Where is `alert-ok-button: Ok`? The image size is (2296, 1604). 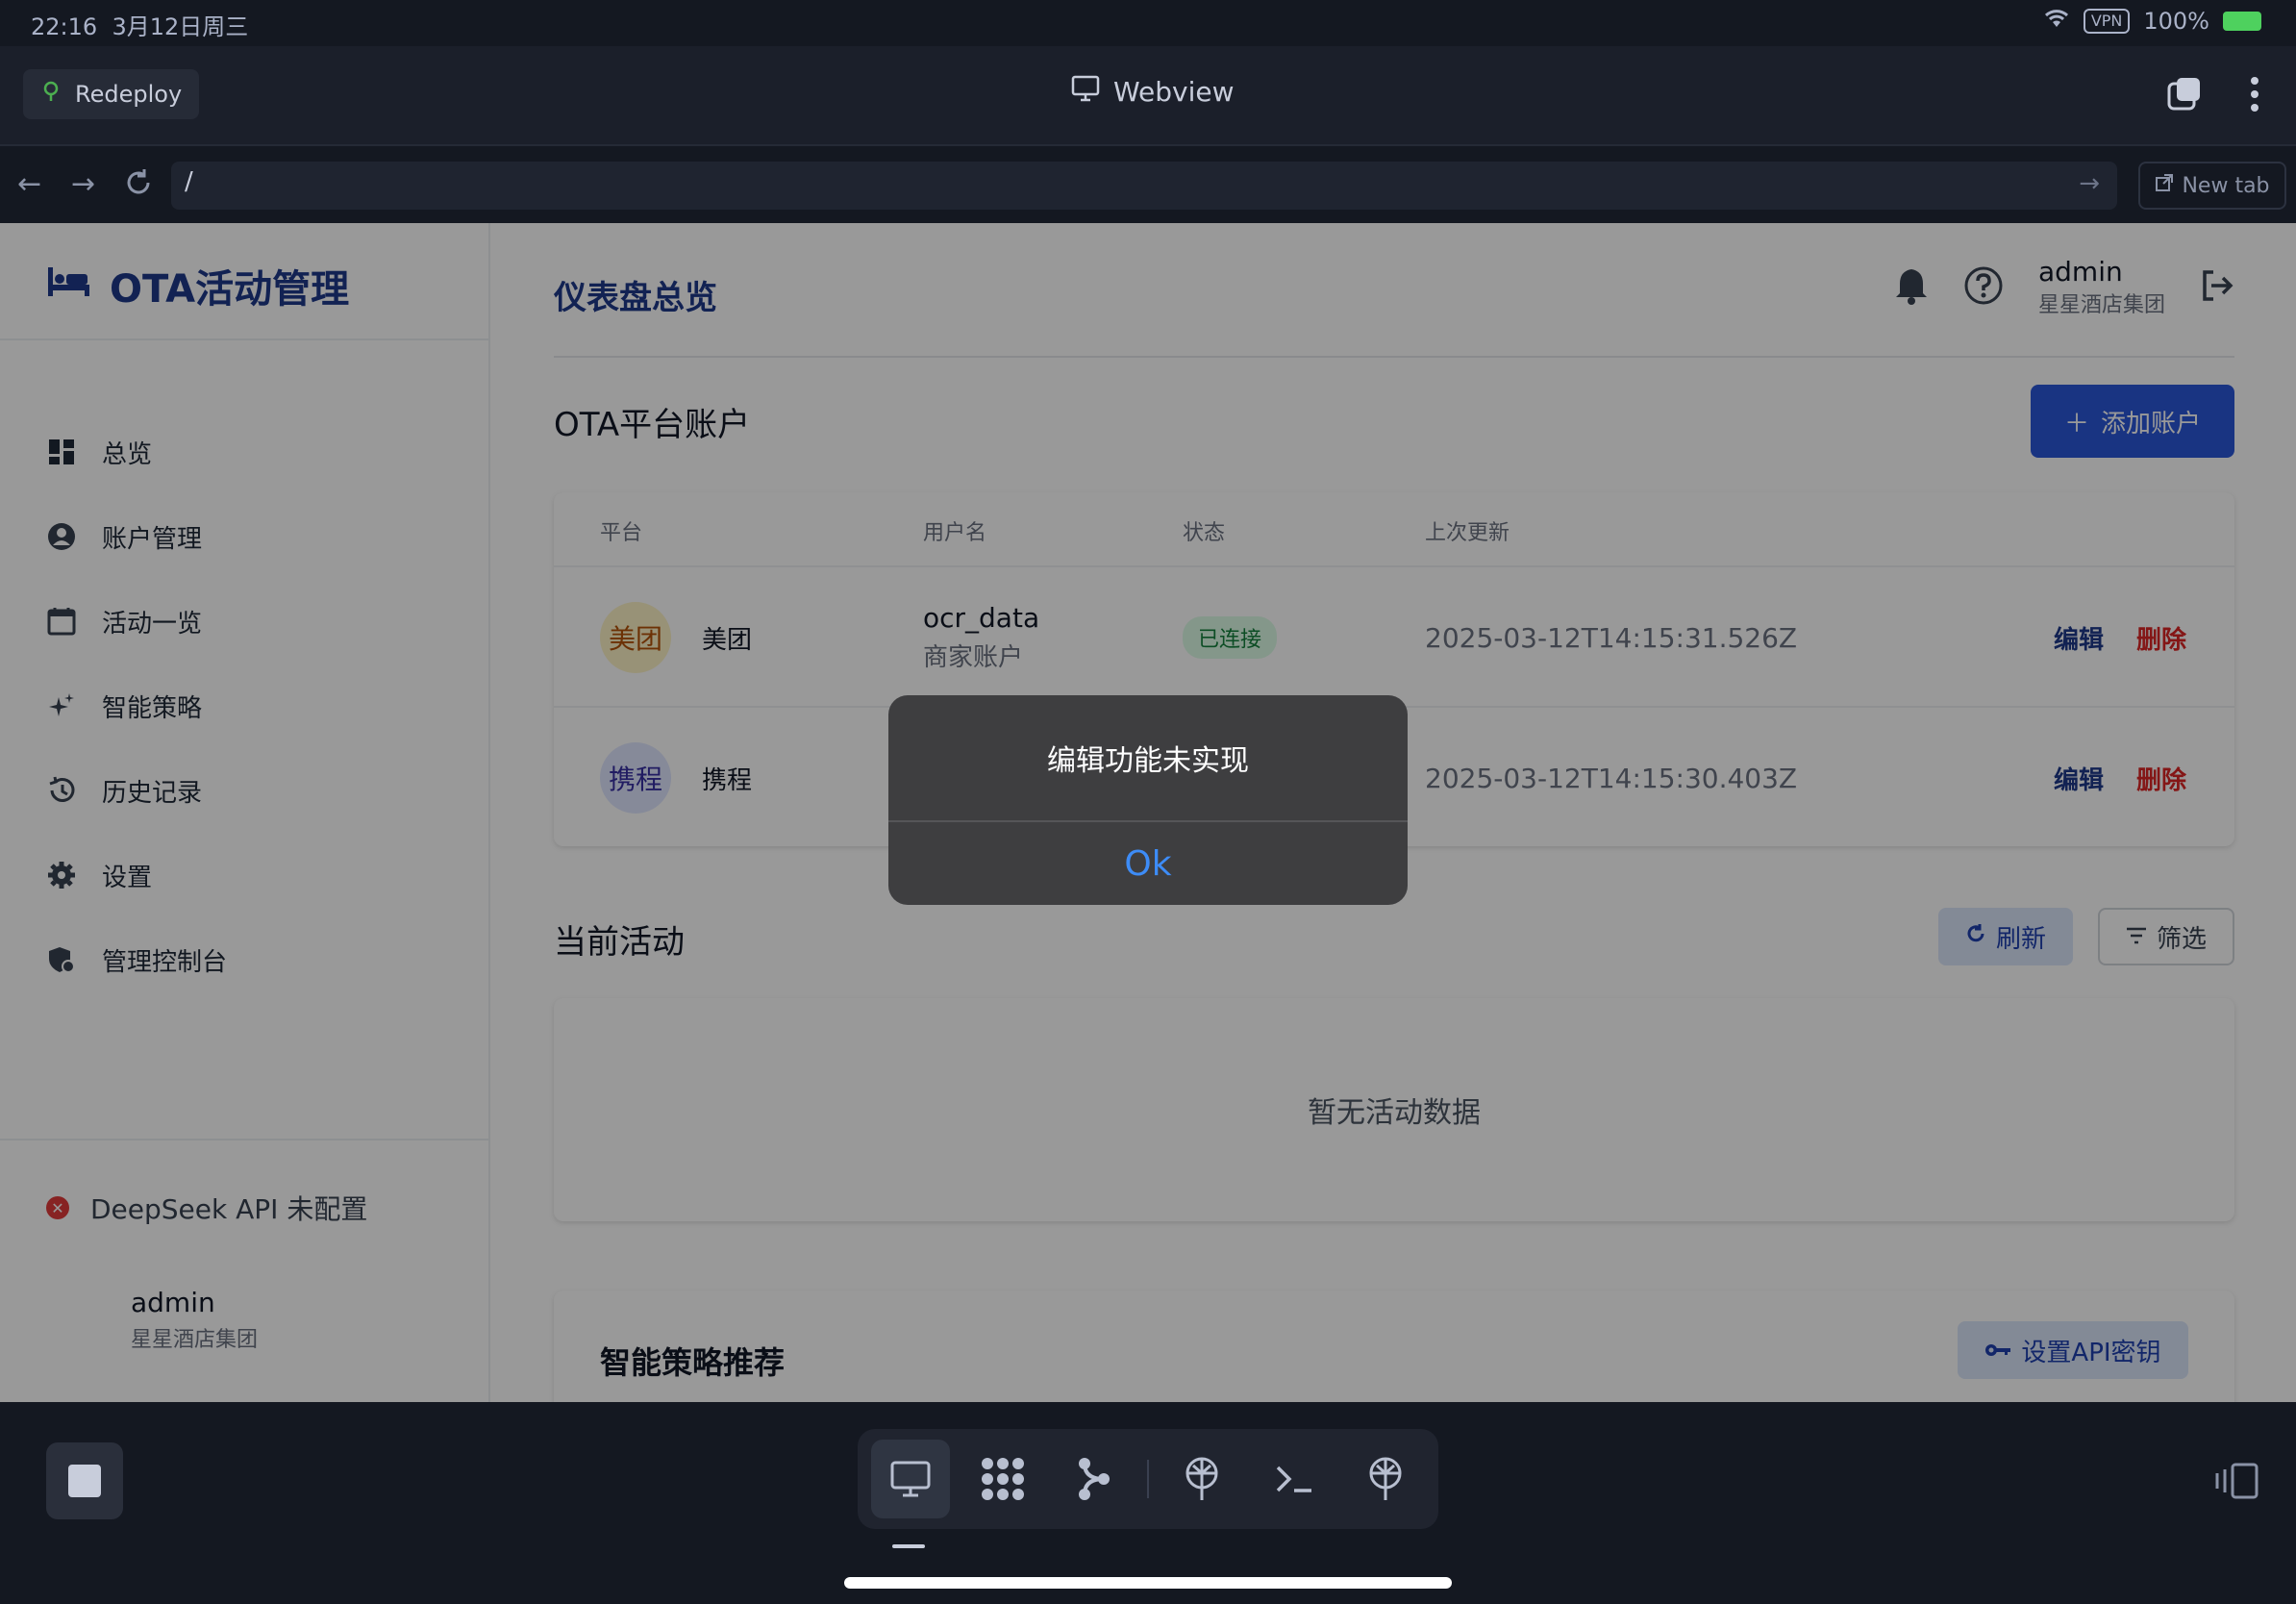
alert-ok-button: Ok is located at coordinates (1148, 863).